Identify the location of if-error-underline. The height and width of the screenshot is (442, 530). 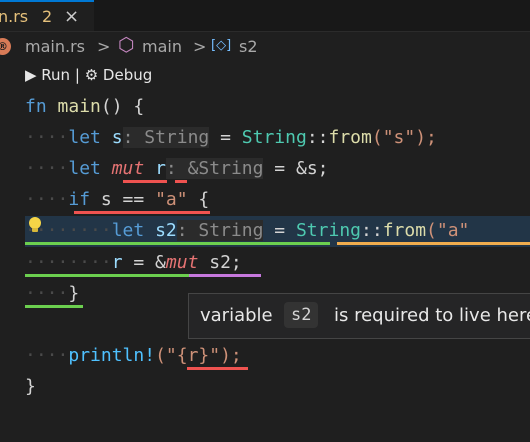
(142, 212).